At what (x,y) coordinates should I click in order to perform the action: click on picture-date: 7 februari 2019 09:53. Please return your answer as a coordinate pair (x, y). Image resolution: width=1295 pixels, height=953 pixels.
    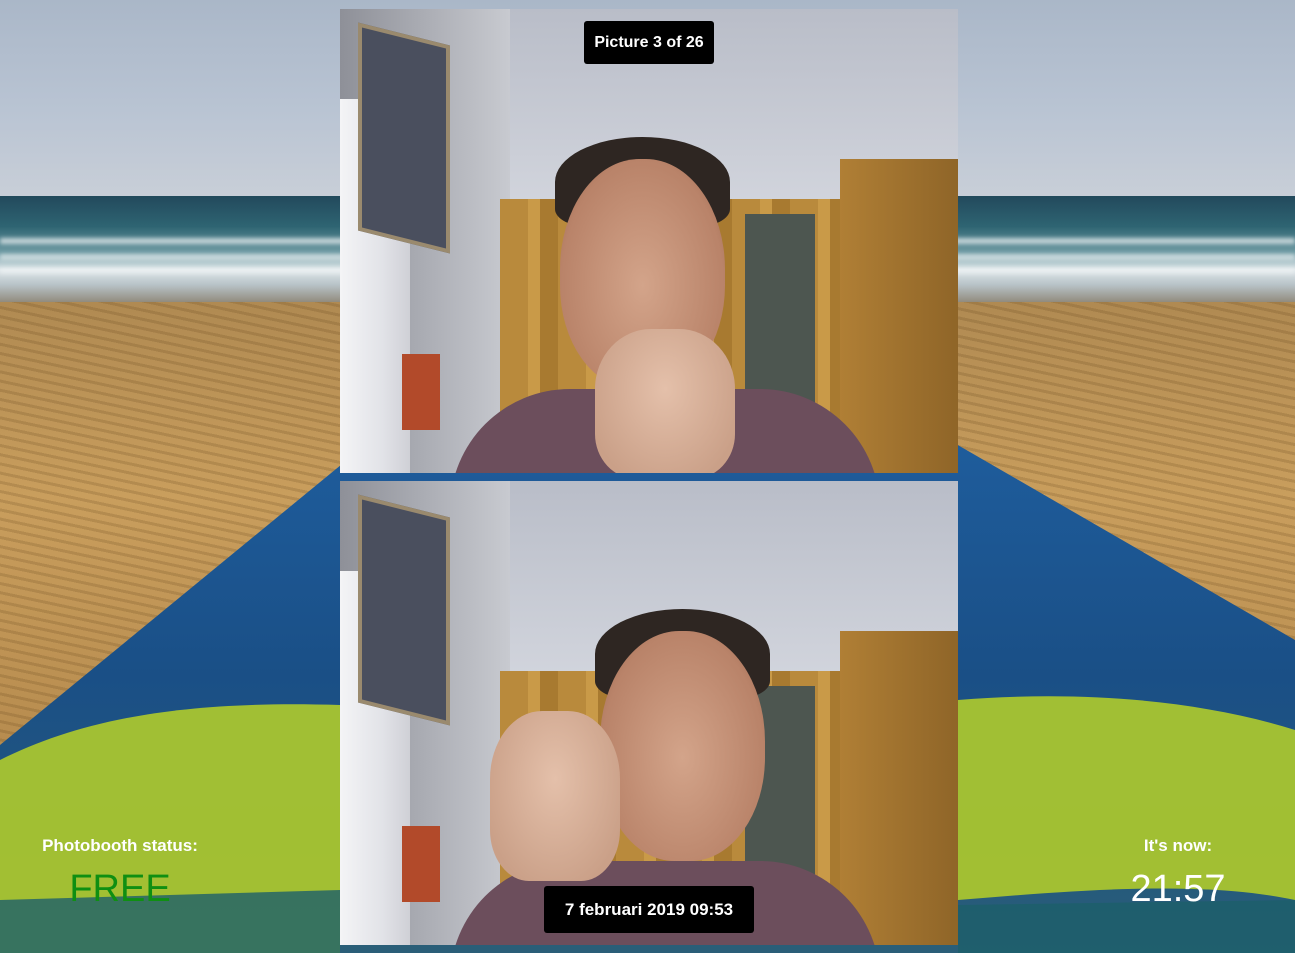
    Looking at the image, I should click on (649, 909).